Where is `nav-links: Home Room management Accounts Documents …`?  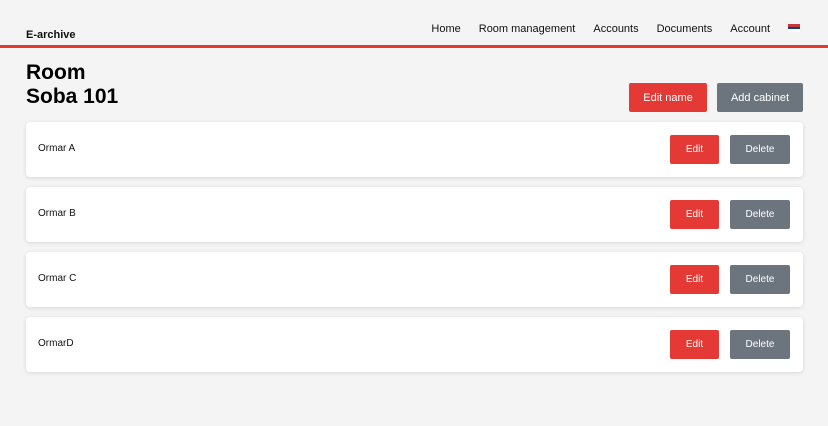 nav-links: Home Room management Accounts Documents … is located at coordinates (606, 29).